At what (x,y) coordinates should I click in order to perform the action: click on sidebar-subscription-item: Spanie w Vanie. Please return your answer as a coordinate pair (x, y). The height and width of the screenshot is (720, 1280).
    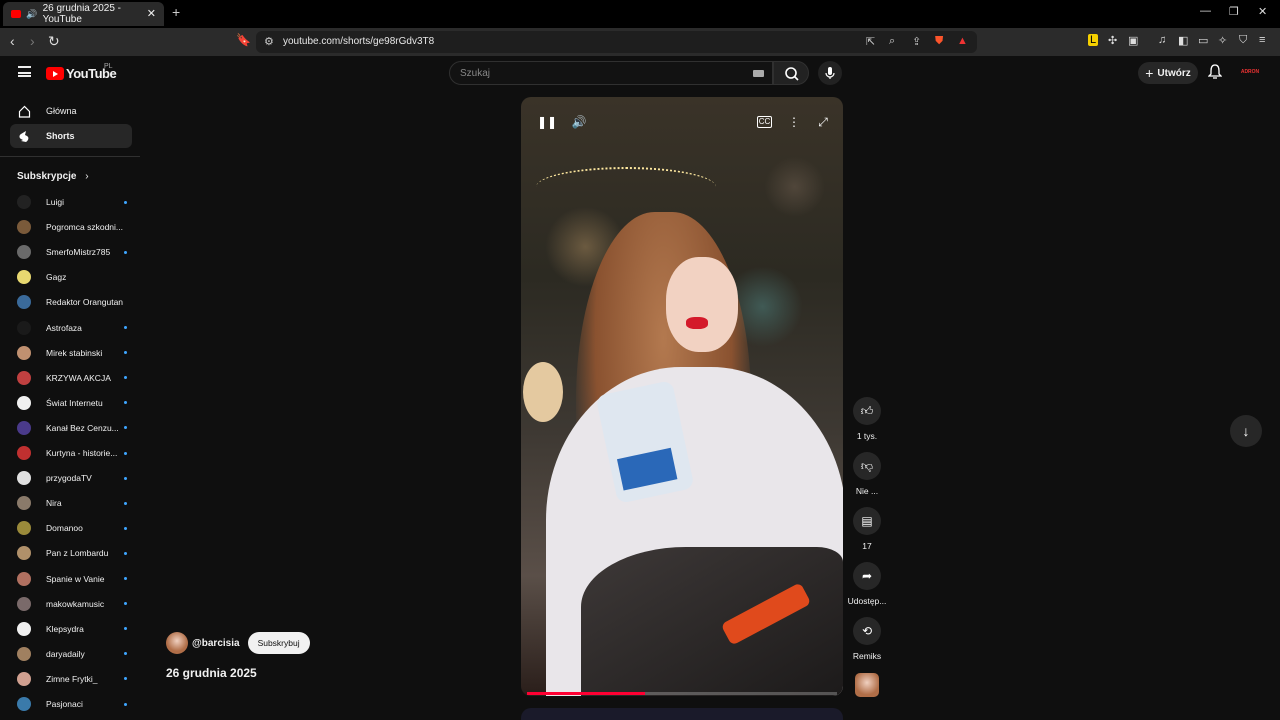
    Looking at the image, I should click on (72, 579).